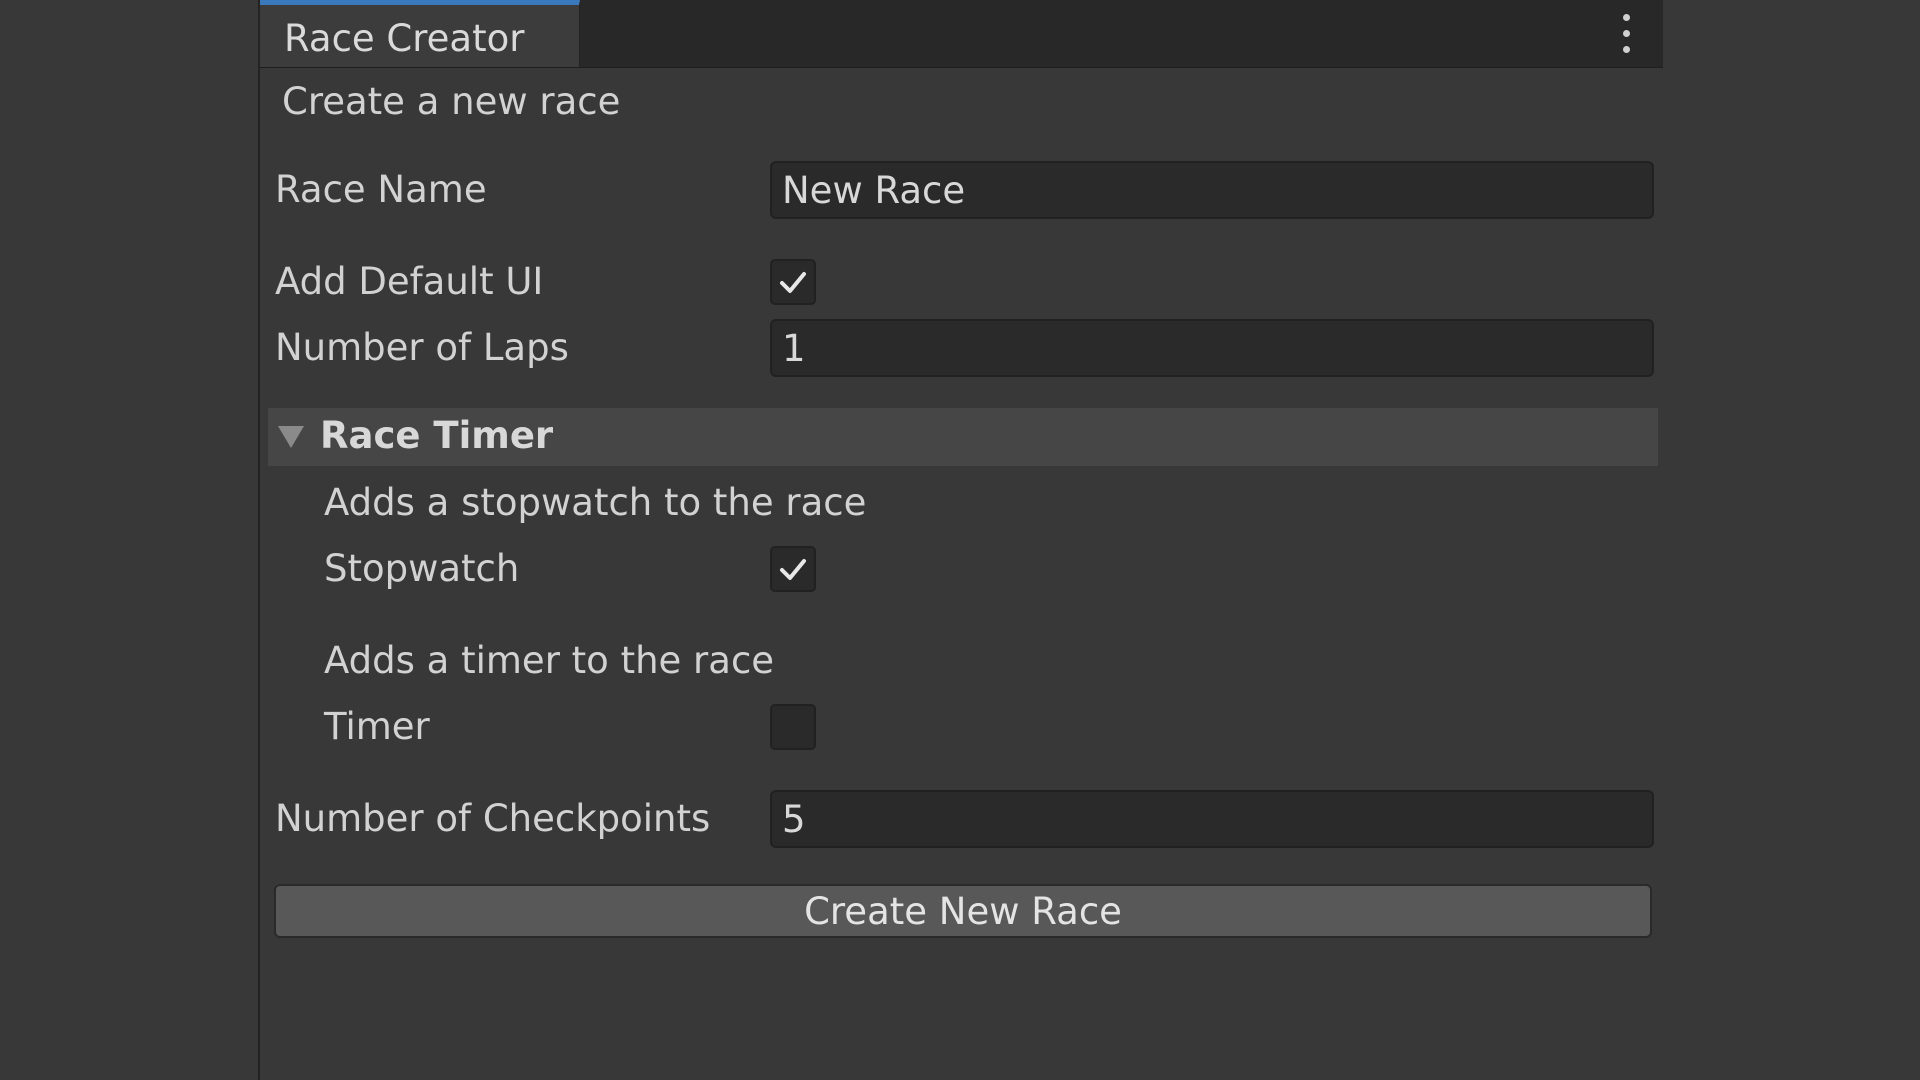  I want to click on add-default-ui-checkbox, so click(793, 282).